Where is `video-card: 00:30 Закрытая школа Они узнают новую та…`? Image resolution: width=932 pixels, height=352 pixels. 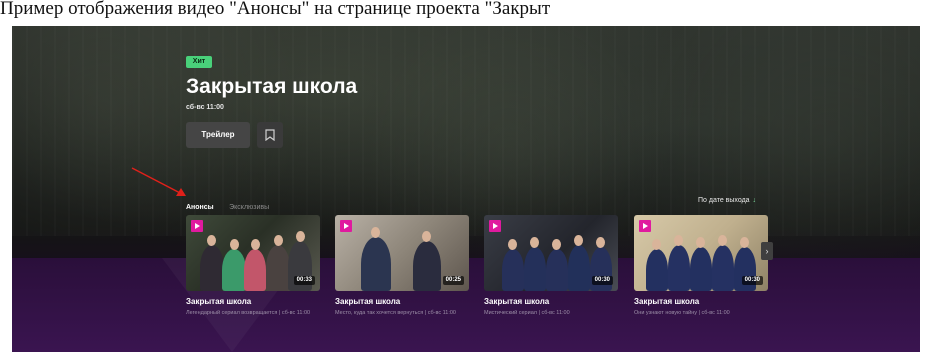
video-card: 00:30 Закрытая школа Они узнают новую та… is located at coordinates (701, 266).